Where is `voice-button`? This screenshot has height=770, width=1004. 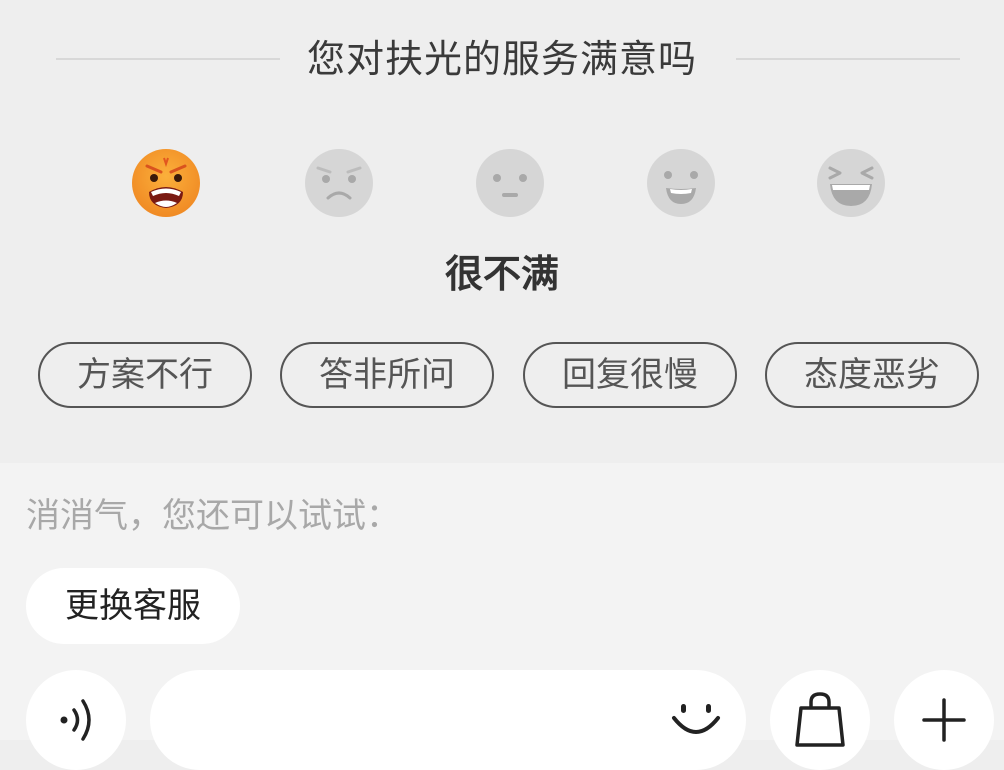
voice-button is located at coordinates (76, 720).